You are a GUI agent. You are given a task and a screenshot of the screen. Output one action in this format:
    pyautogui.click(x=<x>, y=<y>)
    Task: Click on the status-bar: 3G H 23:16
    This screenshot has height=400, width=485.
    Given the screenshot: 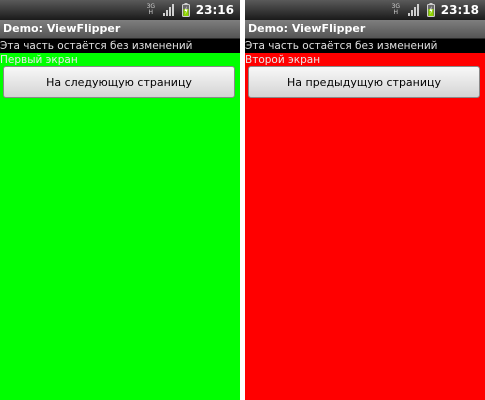 What is the action you would take?
    pyautogui.click(x=120, y=10)
    